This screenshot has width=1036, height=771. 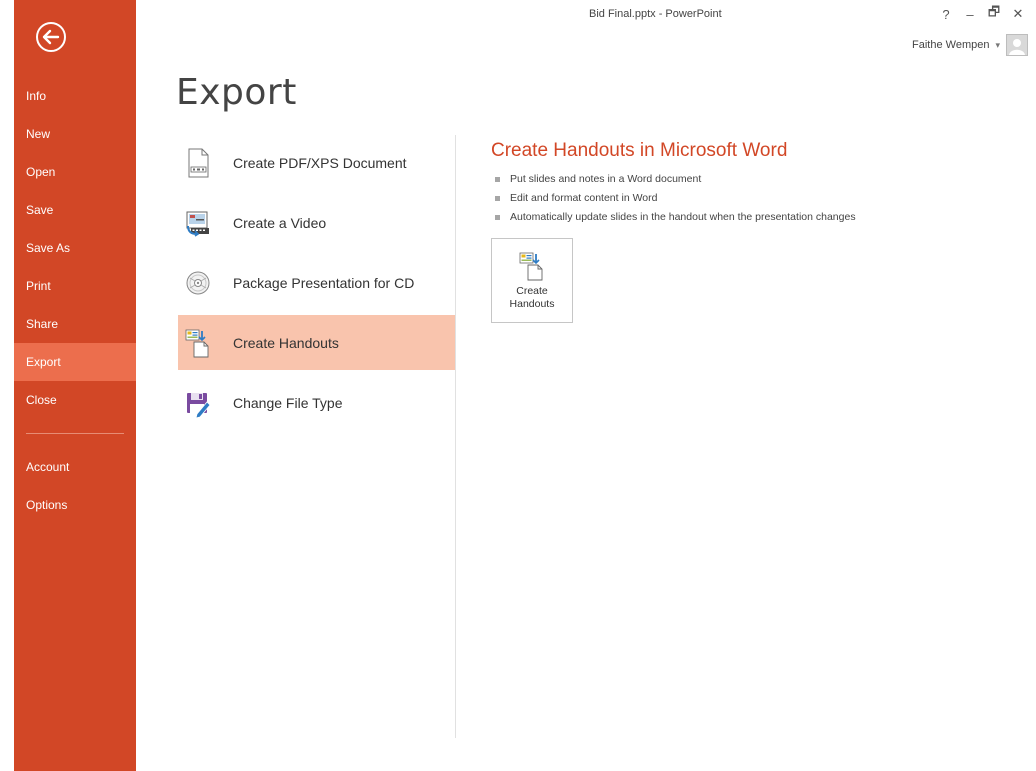 I want to click on export-option-label: Create a Video, so click(x=280, y=222).